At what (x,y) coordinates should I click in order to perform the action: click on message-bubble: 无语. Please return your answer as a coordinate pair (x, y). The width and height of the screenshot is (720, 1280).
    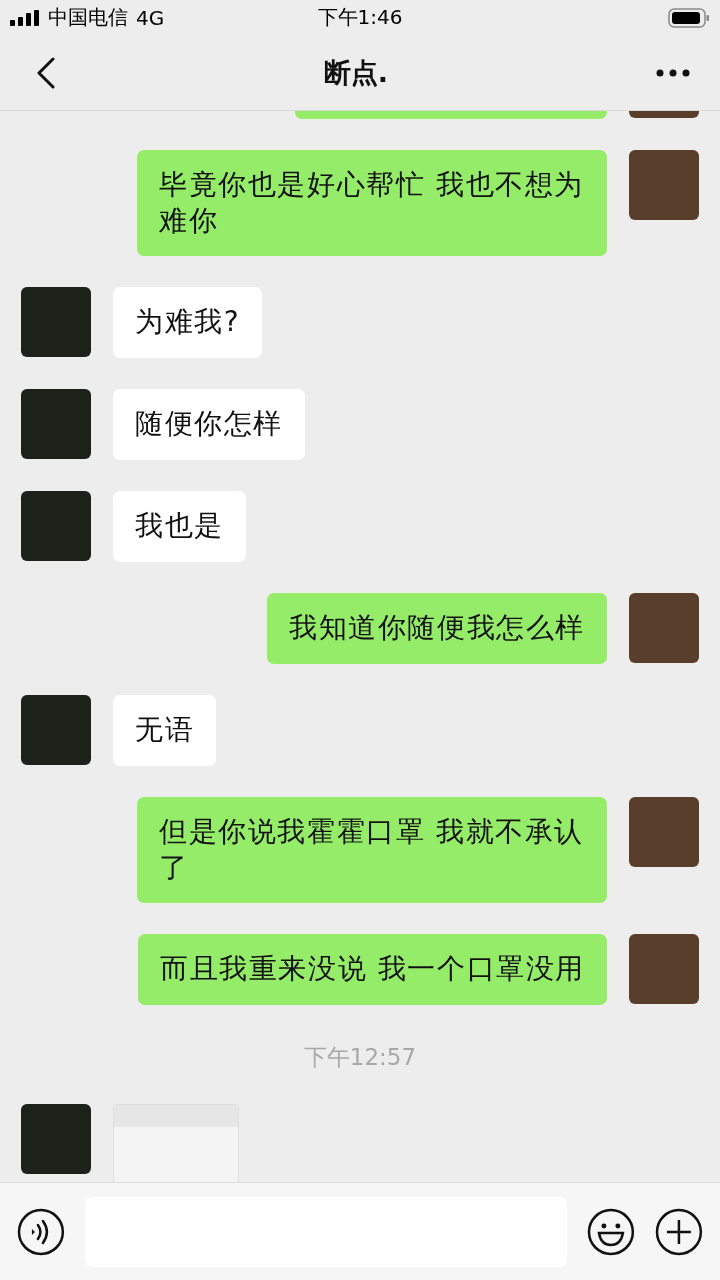
    Looking at the image, I should click on (165, 730).